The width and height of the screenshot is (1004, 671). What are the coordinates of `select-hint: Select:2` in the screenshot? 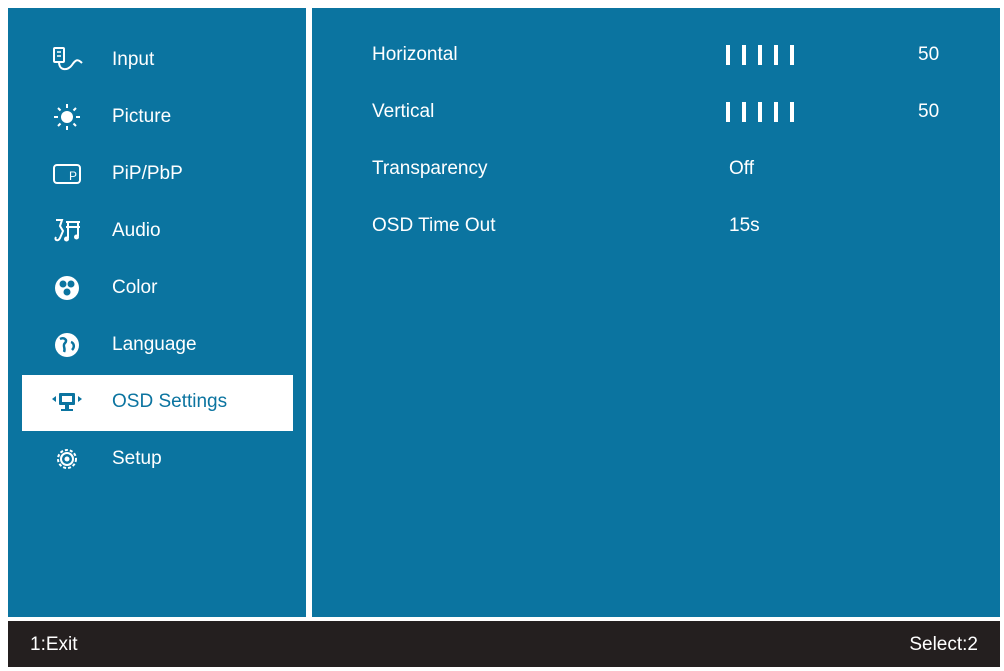 It's located at (943, 644).